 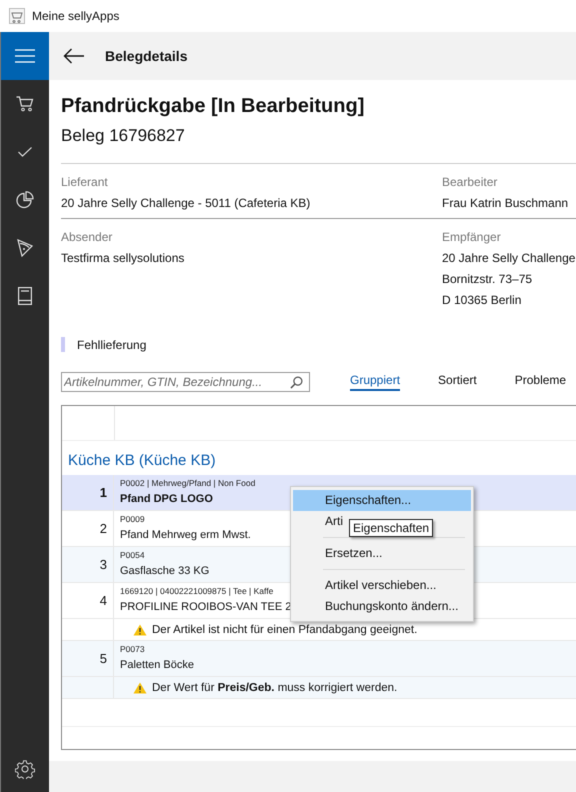 What do you see at coordinates (472, 237) in the screenshot?
I see `field-label: Empfänger` at bounding box center [472, 237].